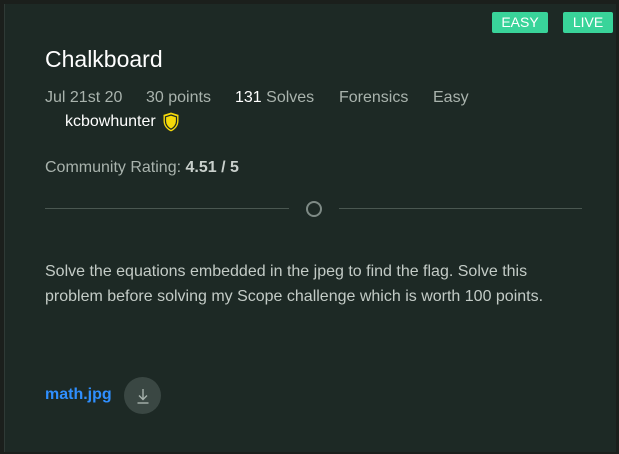 Image resolution: width=619 pixels, height=454 pixels. I want to click on rating-label: Community Rating:, so click(113, 167).